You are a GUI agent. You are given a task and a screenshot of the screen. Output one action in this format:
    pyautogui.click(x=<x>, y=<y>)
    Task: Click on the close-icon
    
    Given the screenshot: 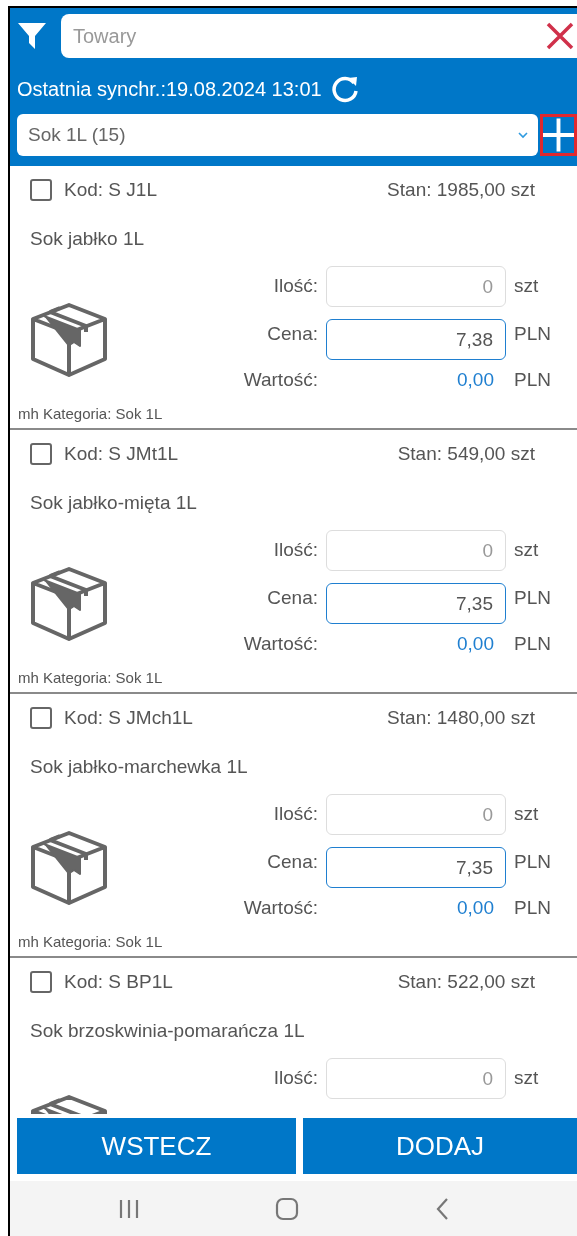 What is the action you would take?
    pyautogui.click(x=560, y=36)
    